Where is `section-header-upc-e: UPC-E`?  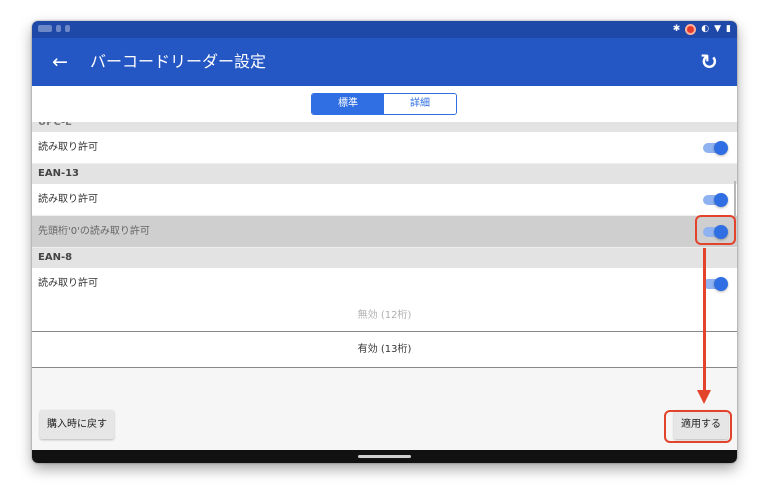
section-header-upc-e: UPC-E is located at coordinates (384, 127).